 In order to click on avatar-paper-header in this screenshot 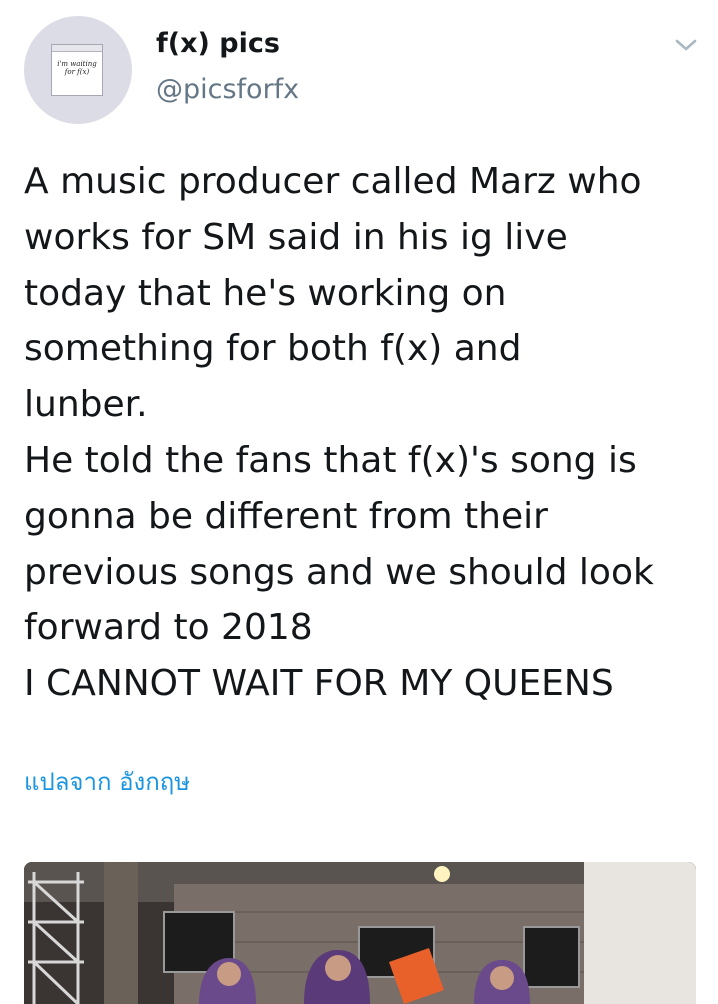, I will do `click(77, 48)`.